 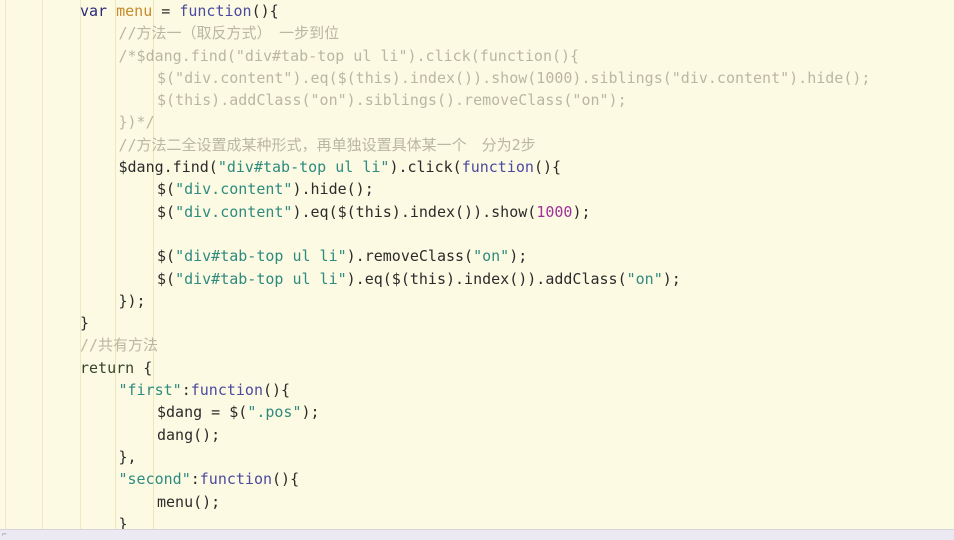 What do you see at coordinates (477, 534) in the screenshot?
I see `status-bar: ⌐` at bounding box center [477, 534].